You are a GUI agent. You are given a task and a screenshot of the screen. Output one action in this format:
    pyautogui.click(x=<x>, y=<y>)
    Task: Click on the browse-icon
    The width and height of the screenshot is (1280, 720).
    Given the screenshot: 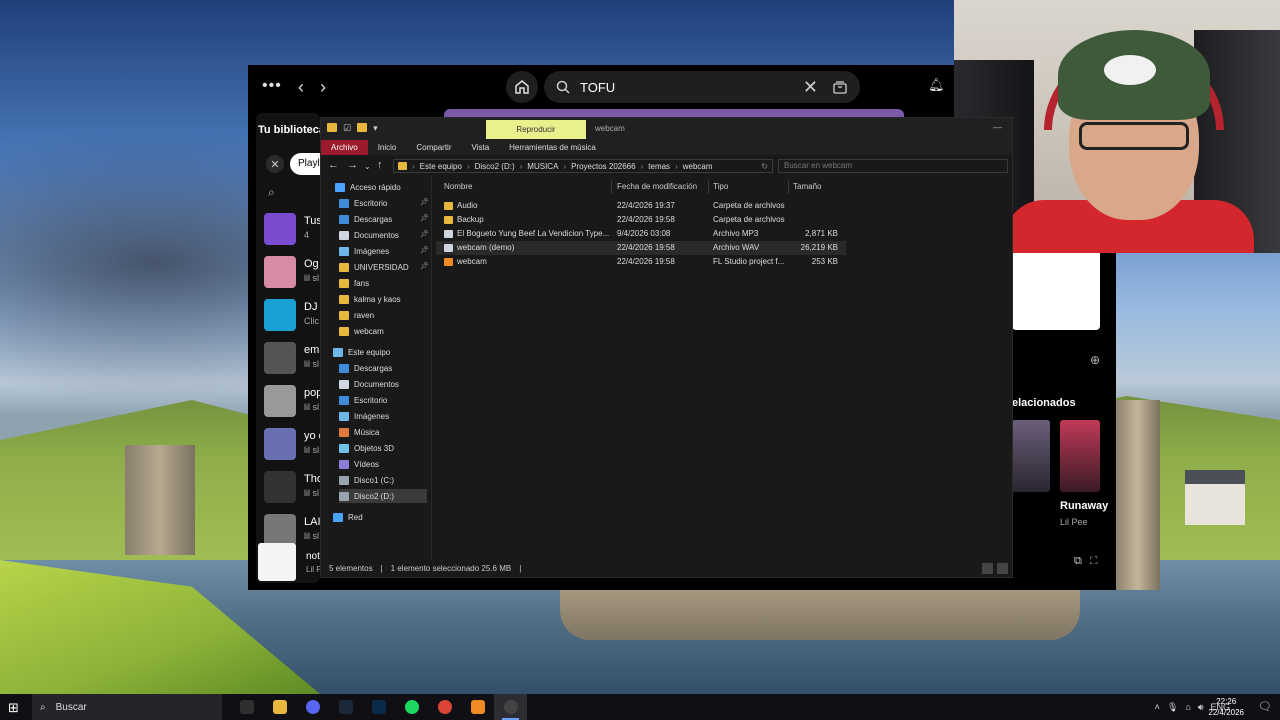 What is the action you would take?
    pyautogui.click(x=840, y=87)
    